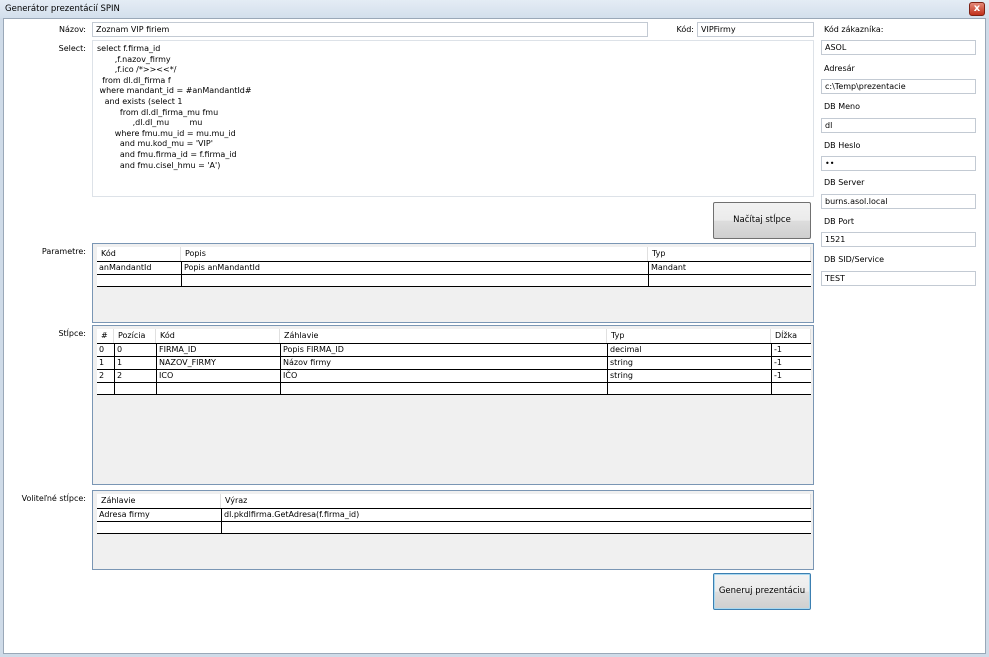  I want to click on table-row: 1 1 NAZOV_FIRMY Názov firmy string -1, so click(454, 362).